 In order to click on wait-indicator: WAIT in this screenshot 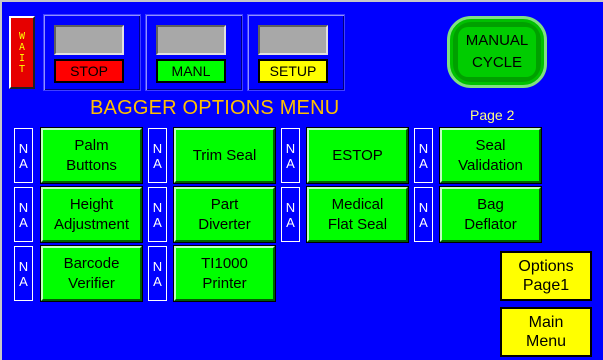, I will do `click(22, 52)`.